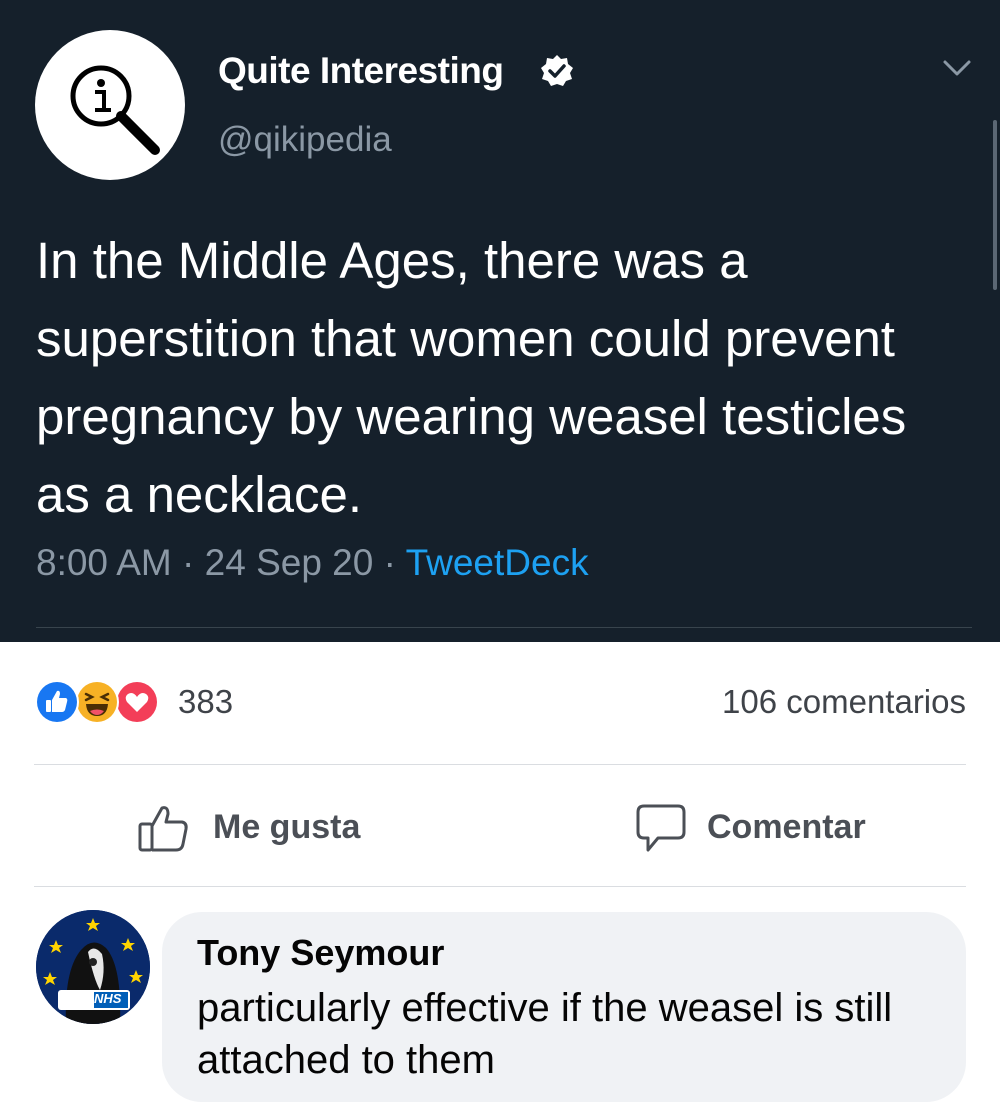 The height and width of the screenshot is (1106, 1000). I want to click on verified-badge-icon, so click(557, 70).